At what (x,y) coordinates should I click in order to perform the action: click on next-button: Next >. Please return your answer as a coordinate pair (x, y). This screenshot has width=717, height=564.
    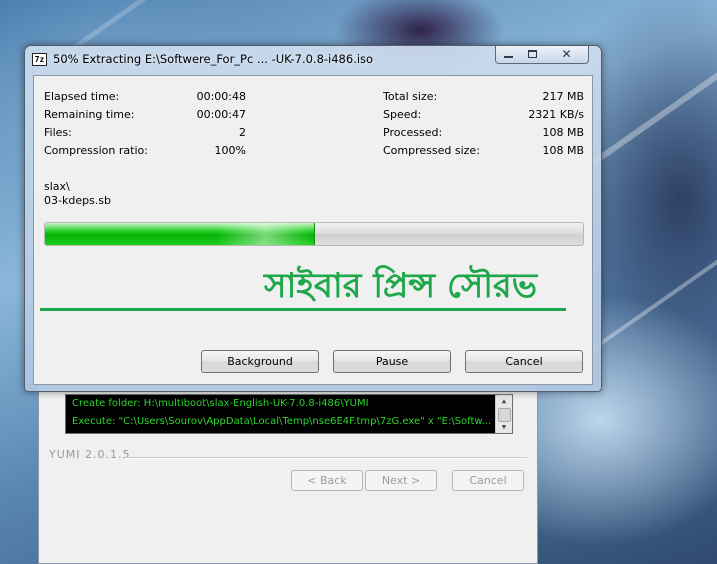
    Looking at the image, I should click on (401, 480).